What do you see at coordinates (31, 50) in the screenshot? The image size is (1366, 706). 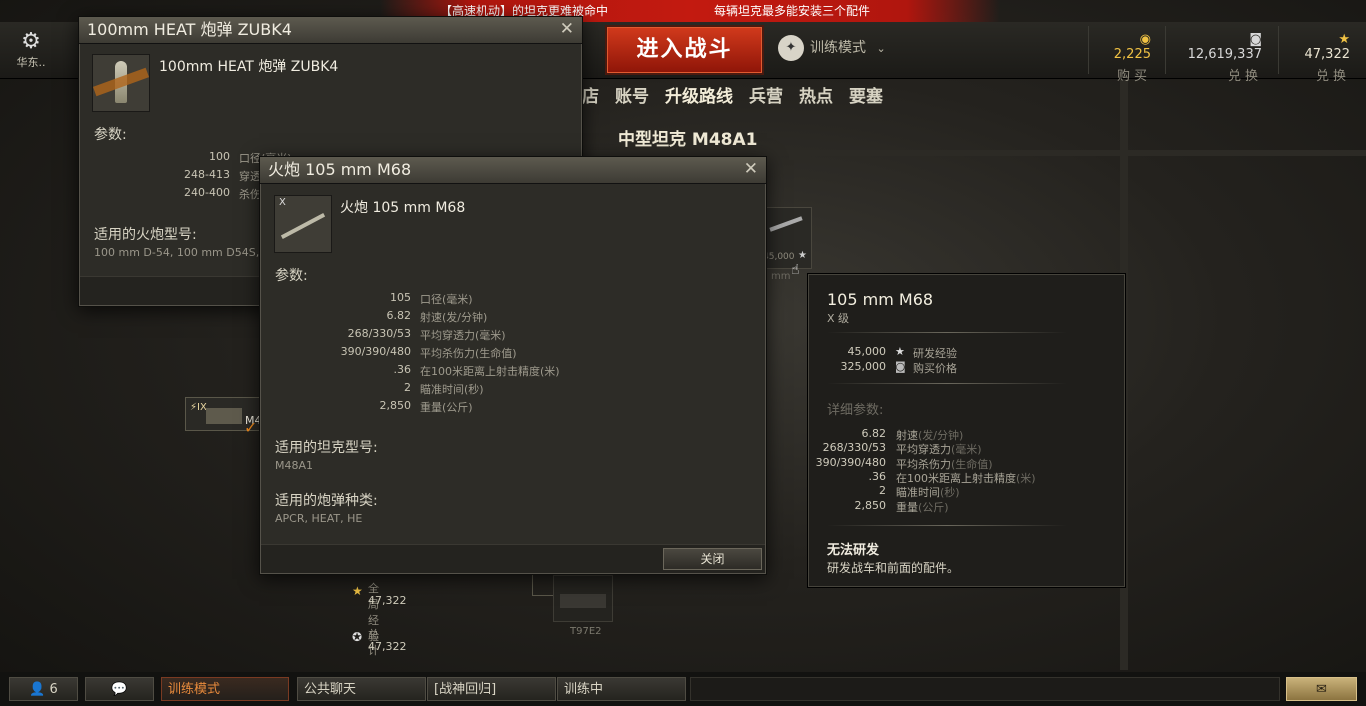 I see `settings-button: ⚙ 华东..` at bounding box center [31, 50].